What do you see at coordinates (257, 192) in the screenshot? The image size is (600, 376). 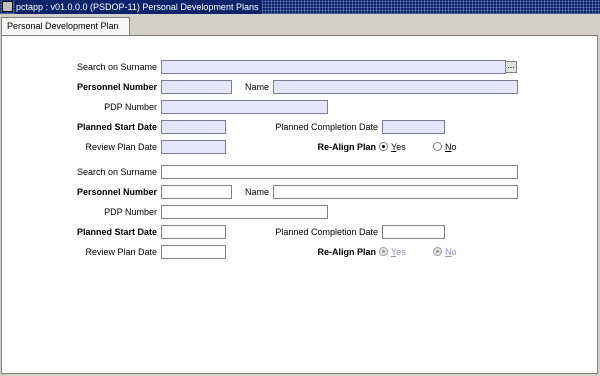 I see `name-label-2: Name` at bounding box center [257, 192].